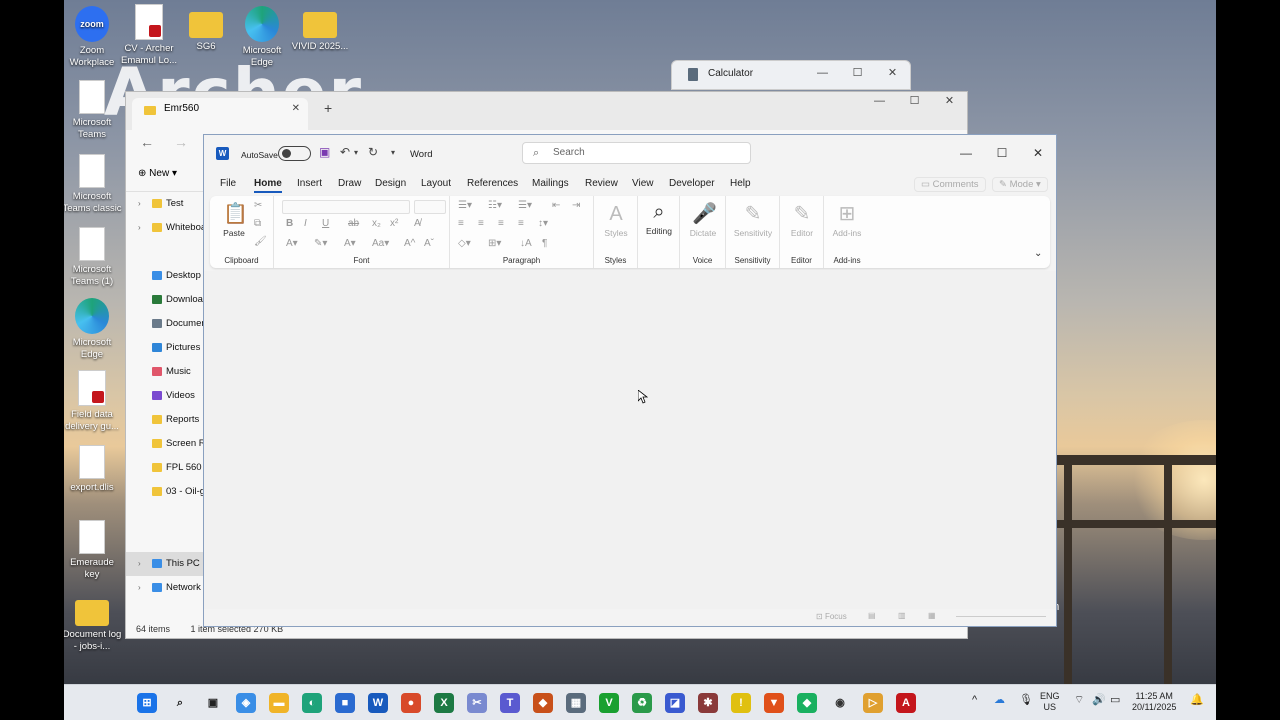 Image resolution: width=1280 pixels, height=720 pixels. I want to click on highlight-icon: ✎▾, so click(320, 243).